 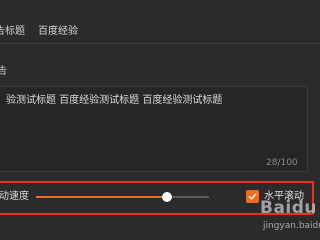 I want to click on title-input-underline, so click(x=160, y=43).